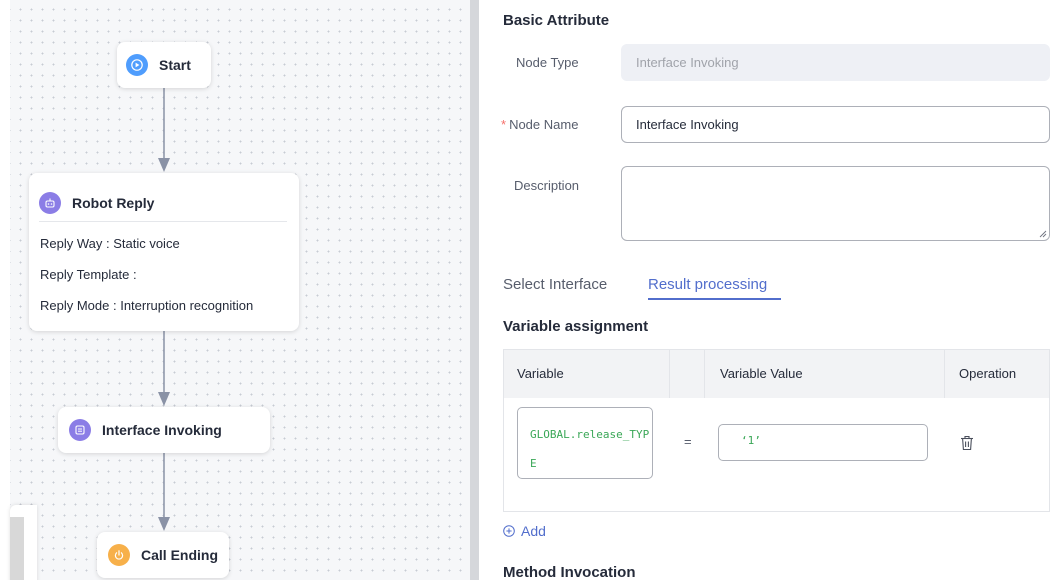 The height and width of the screenshot is (580, 1051). What do you see at coordinates (967, 443) in the screenshot?
I see `delete-row-icon` at bounding box center [967, 443].